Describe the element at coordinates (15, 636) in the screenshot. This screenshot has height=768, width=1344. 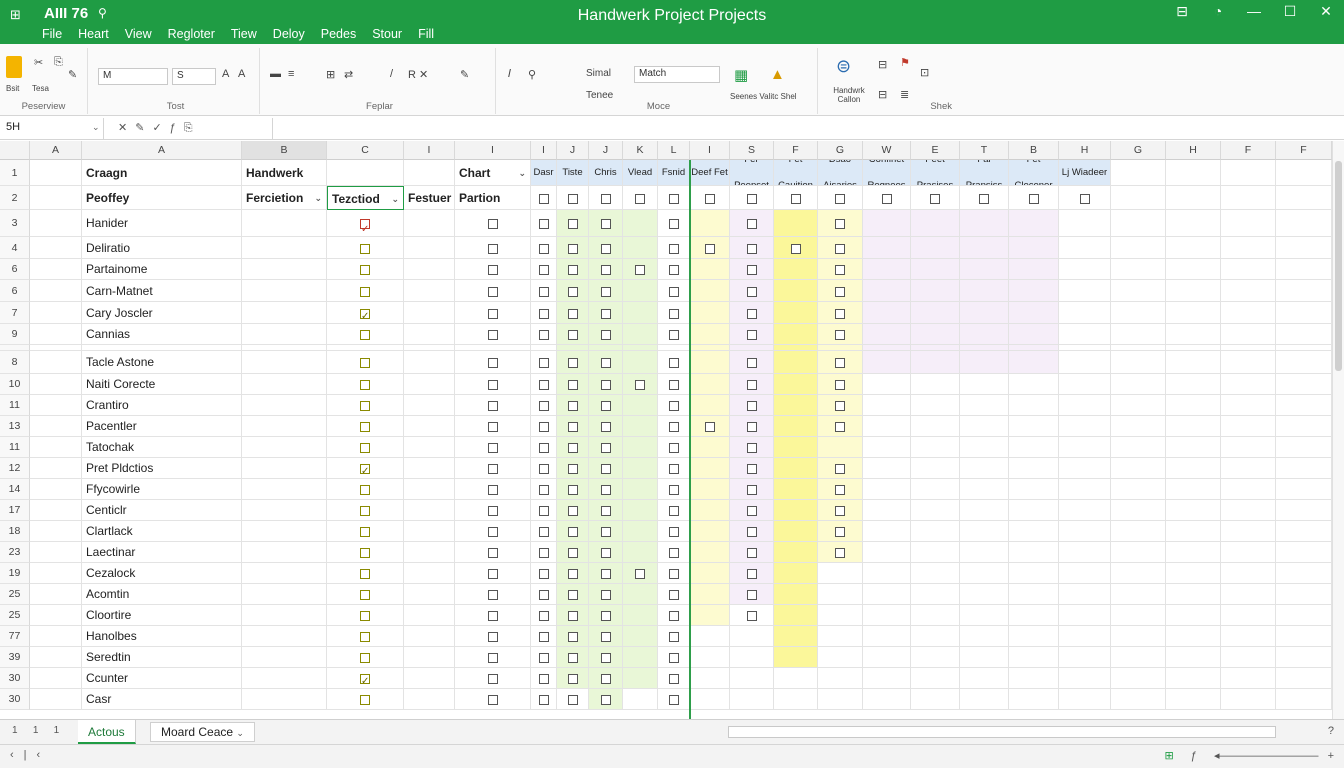
I see `row-header: 77` at that location.